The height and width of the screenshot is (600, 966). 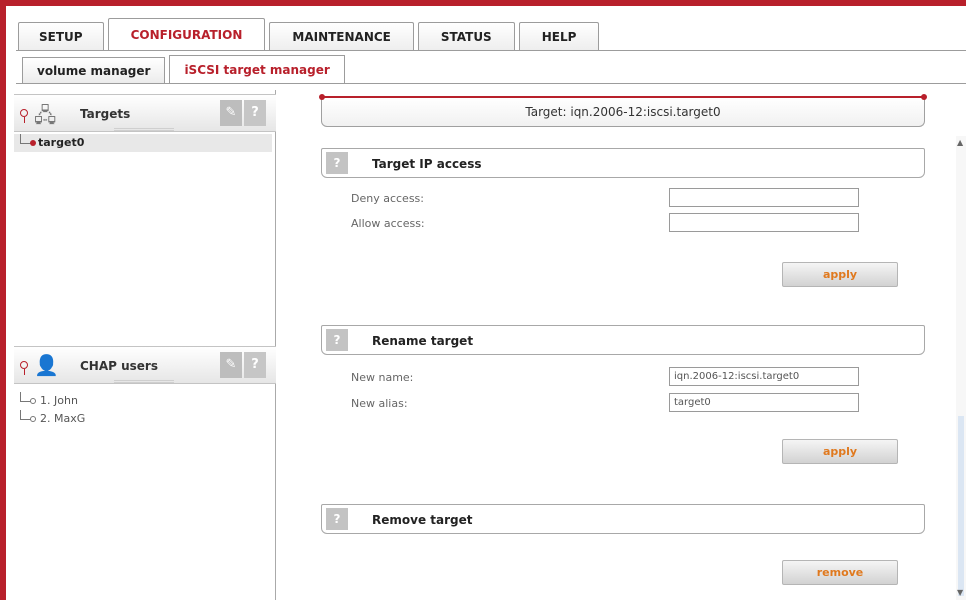 I want to click on tree-item-target0: target0, so click(x=143, y=143).